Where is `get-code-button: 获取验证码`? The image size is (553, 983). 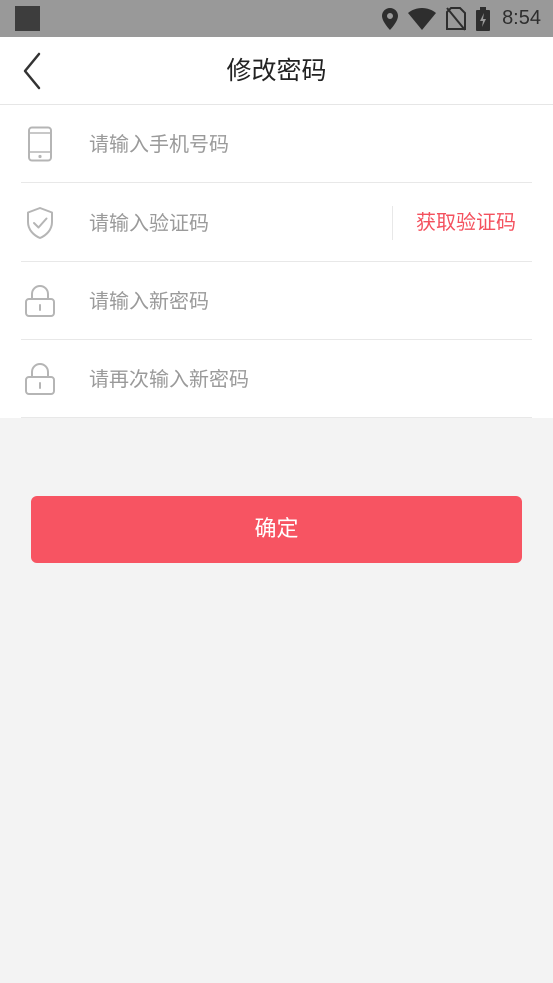 get-code-button: 获取验证码 is located at coordinates (466, 222).